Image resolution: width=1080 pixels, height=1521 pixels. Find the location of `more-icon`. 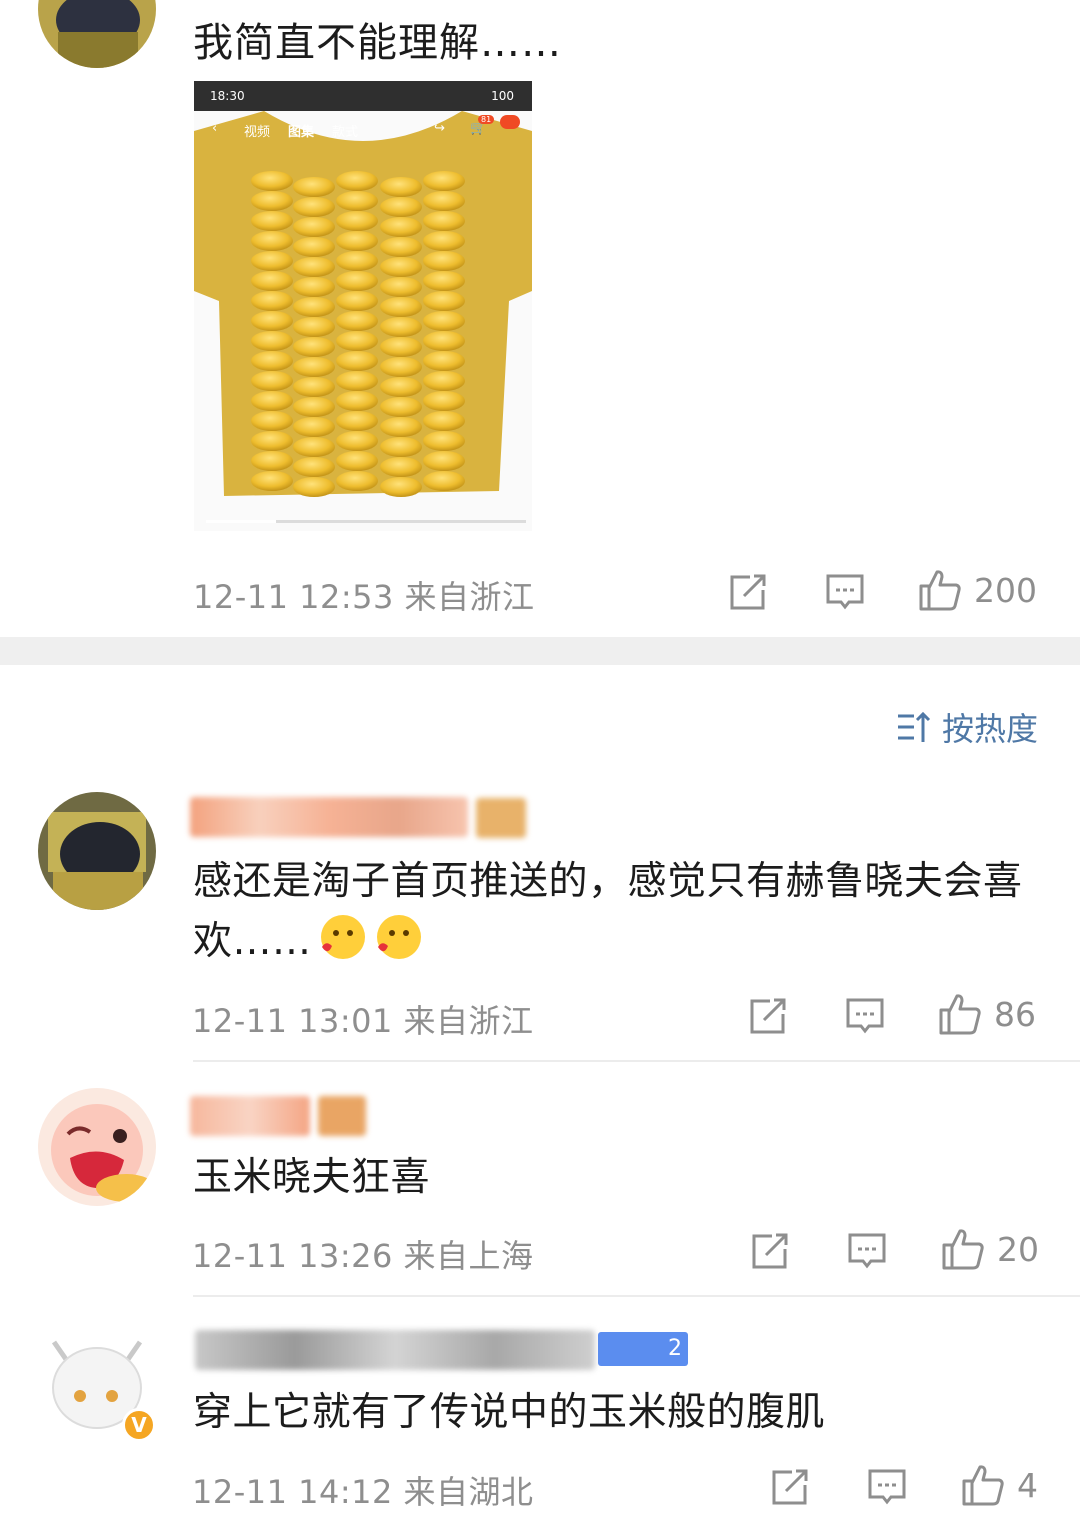

more-icon is located at coordinates (510, 122).